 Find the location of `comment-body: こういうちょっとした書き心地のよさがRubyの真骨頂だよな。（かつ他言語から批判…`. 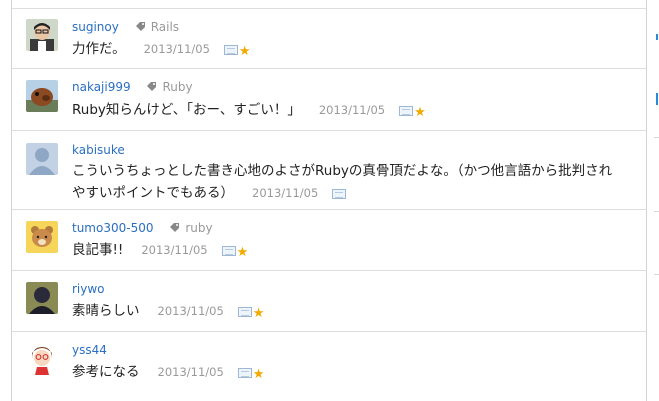

comment-body: こういうちょっとした書き心地のよさがRubyの真骨頂だよな。（かつ他言語から批判… is located at coordinates (342, 183).